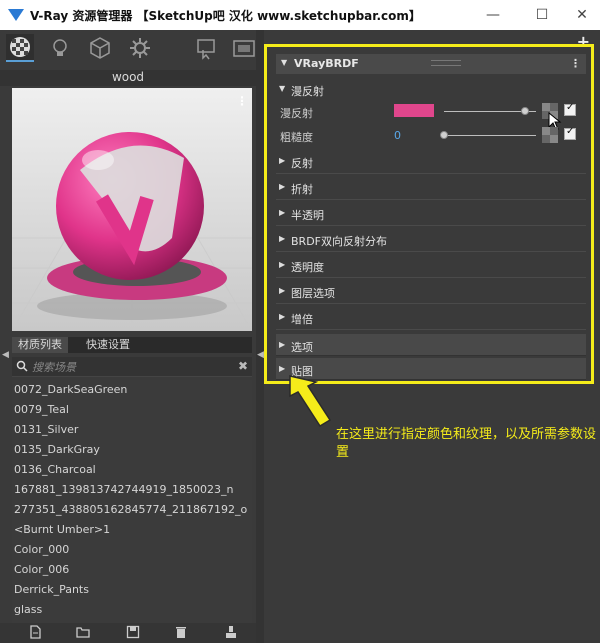  What do you see at coordinates (60, 48) in the screenshot?
I see `lights-icon` at bounding box center [60, 48].